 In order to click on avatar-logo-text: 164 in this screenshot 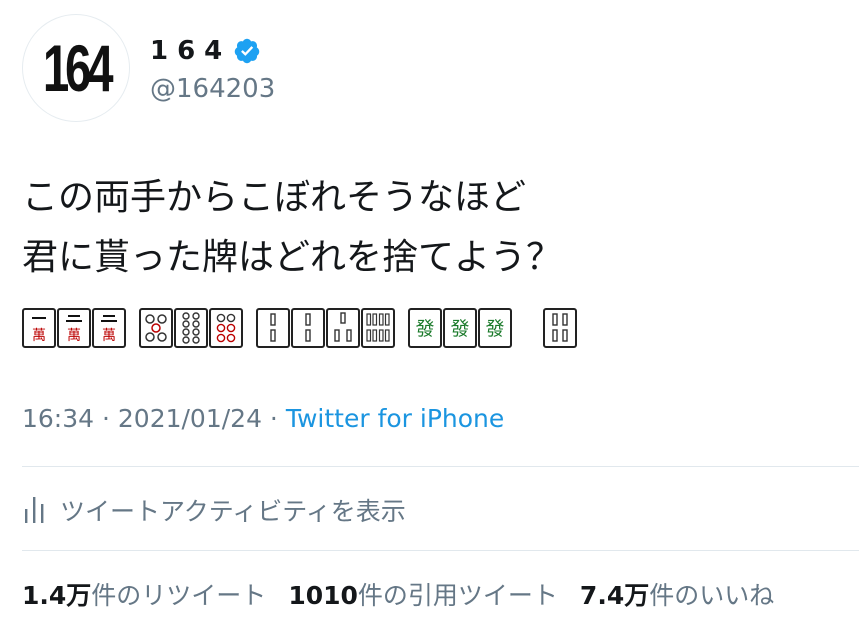, I will do `click(78, 68)`.